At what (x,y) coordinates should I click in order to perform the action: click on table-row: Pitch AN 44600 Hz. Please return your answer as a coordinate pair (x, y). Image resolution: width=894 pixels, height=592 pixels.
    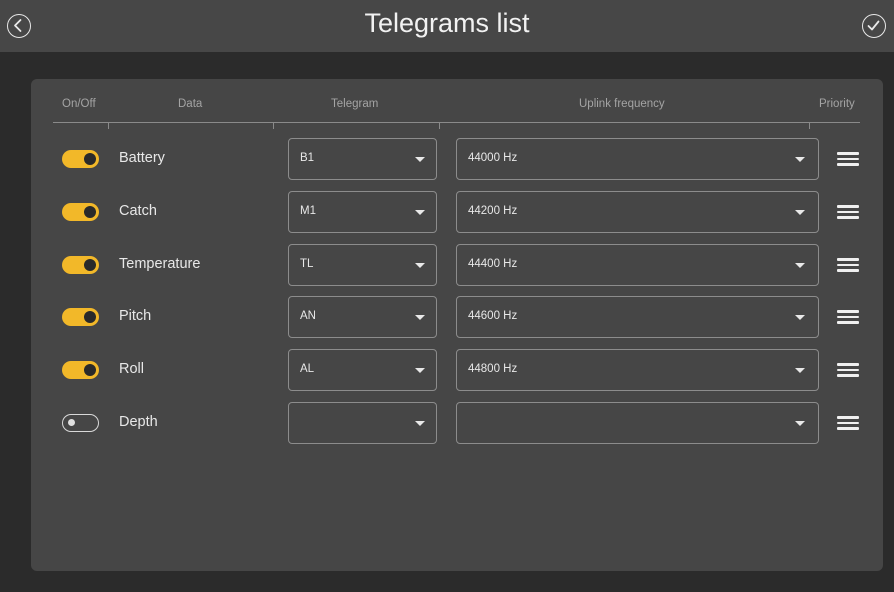
    Looking at the image, I should click on (457, 317).